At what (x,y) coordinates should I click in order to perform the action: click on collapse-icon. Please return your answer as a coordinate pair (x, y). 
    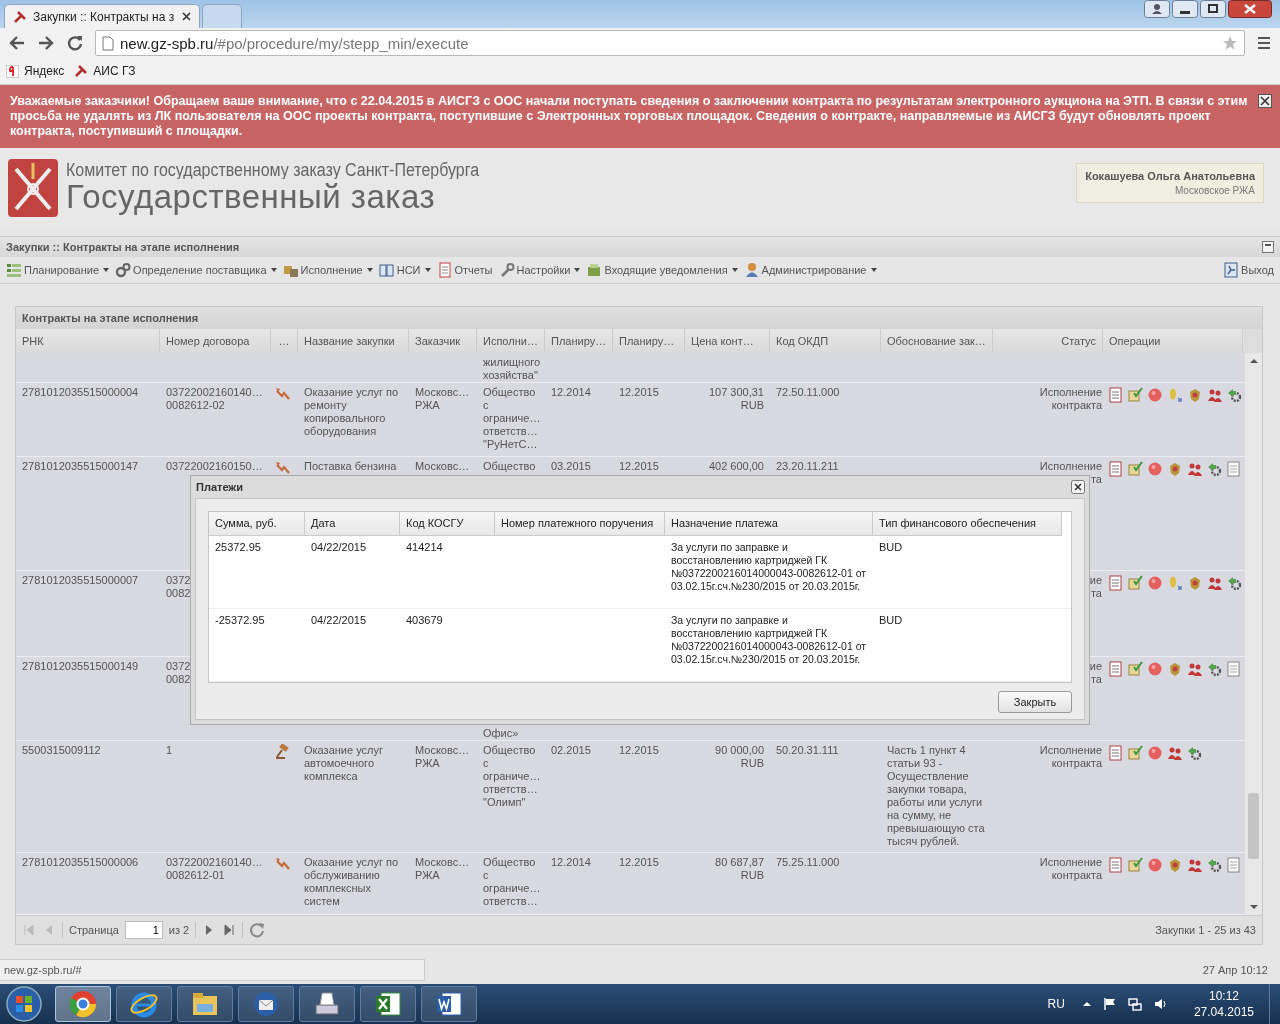
    Looking at the image, I should click on (1268, 247).